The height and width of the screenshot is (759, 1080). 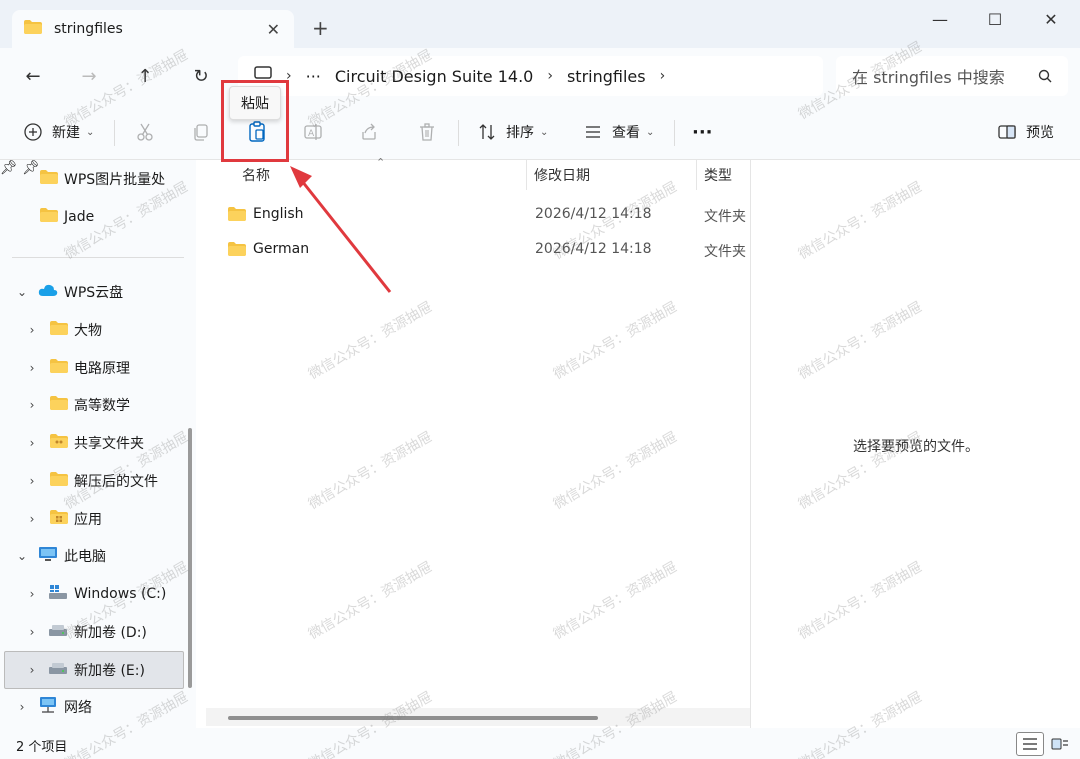 I want to click on tiles-view-button, so click(x=1060, y=744).